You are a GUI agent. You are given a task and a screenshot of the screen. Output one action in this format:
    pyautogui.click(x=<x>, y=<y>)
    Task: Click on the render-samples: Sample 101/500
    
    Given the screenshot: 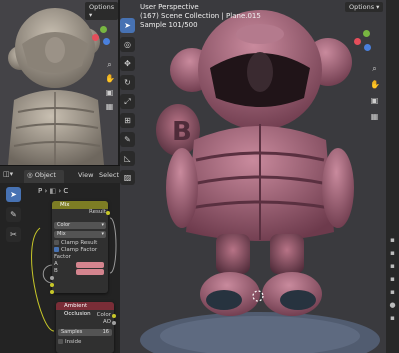 What is the action you would take?
    pyautogui.click(x=169, y=25)
    